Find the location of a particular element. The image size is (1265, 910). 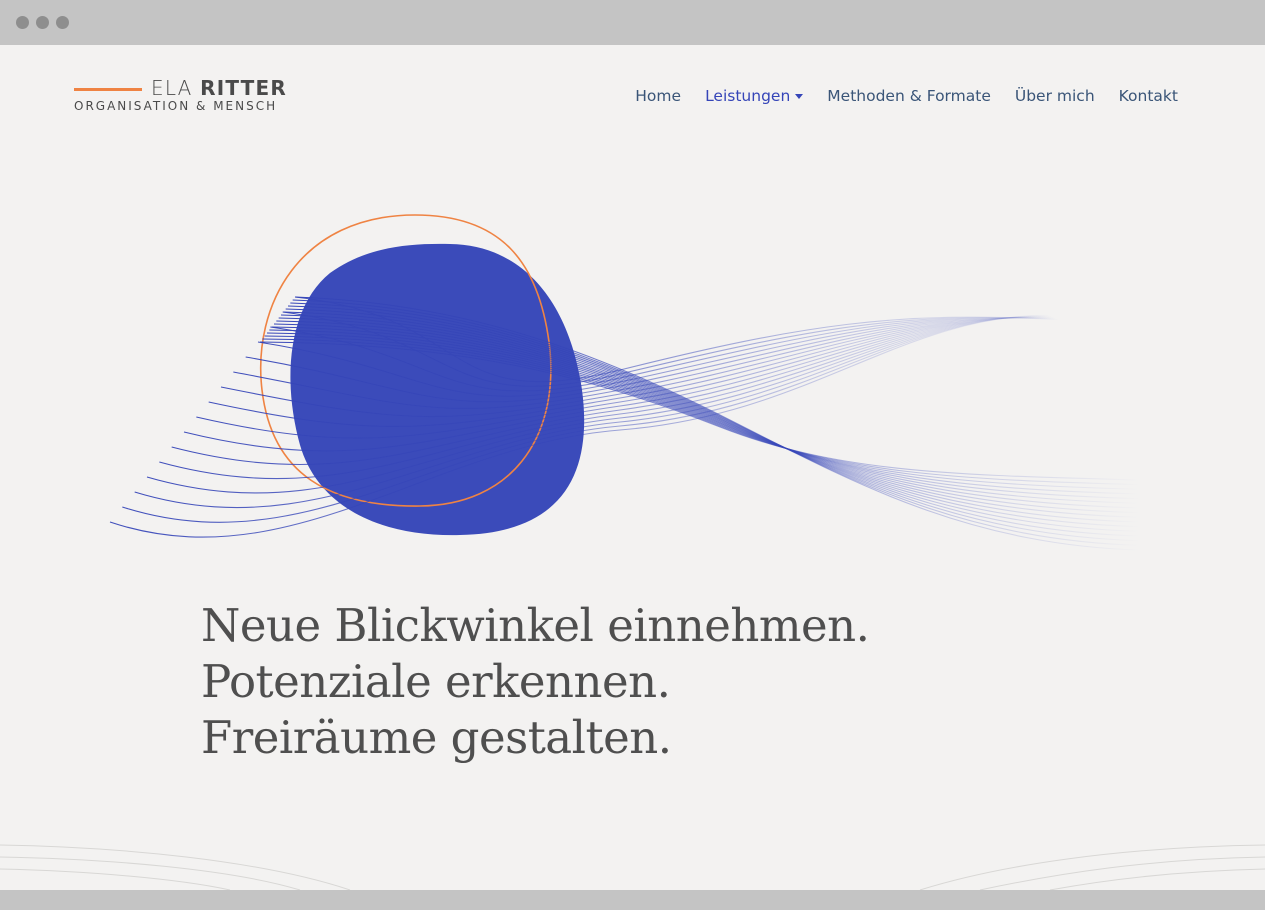

hero-line-1: Neue Blickwinkel einnehmen. is located at coordinates (535, 625).